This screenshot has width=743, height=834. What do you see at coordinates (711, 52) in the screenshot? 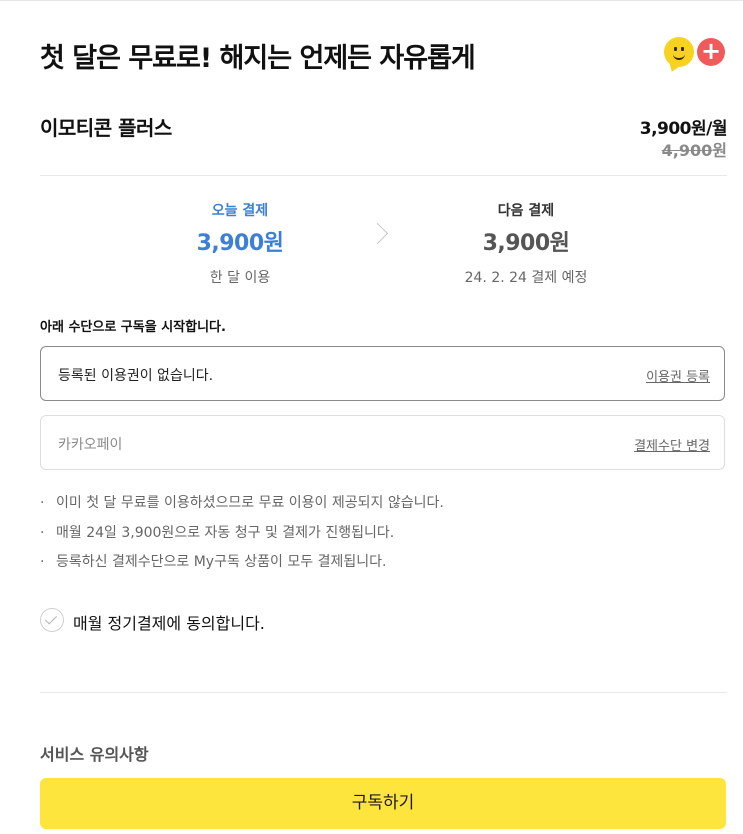
I see `plus-icon: +` at bounding box center [711, 52].